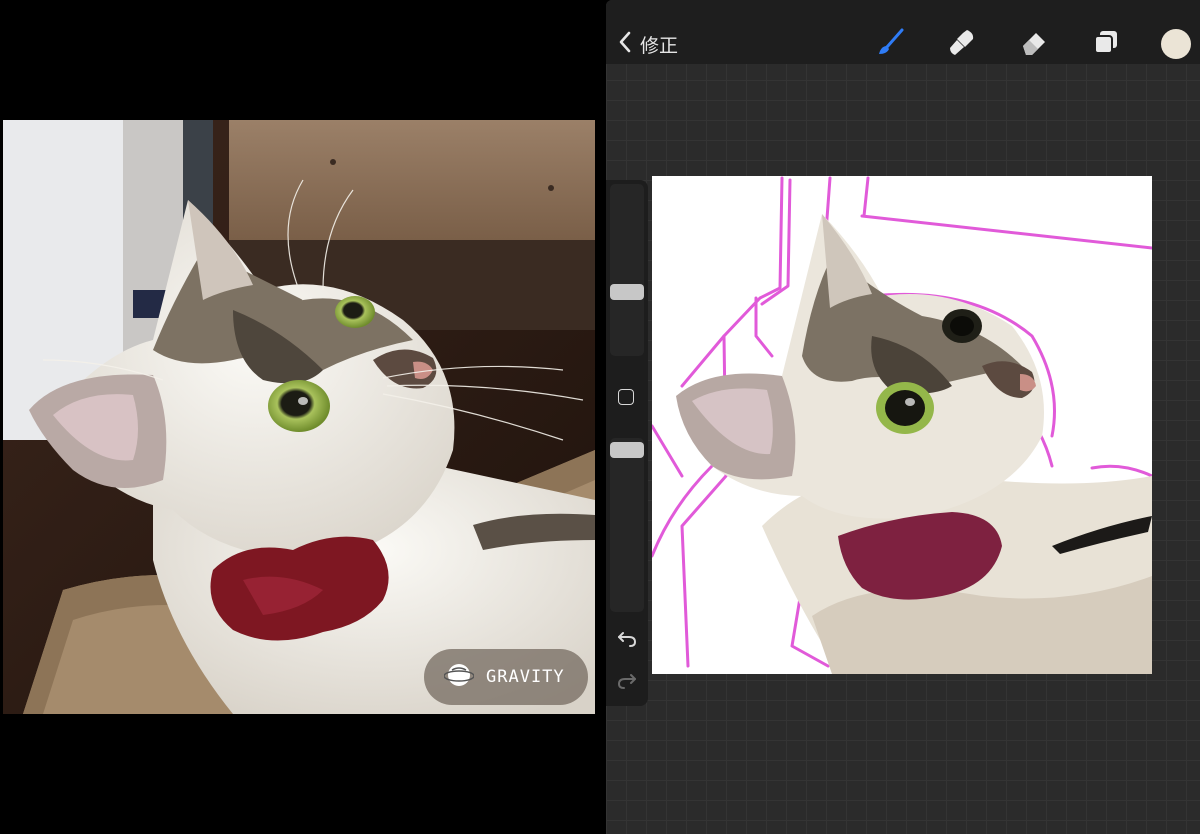  I want to click on color-picker-swatch, so click(1176, 44).